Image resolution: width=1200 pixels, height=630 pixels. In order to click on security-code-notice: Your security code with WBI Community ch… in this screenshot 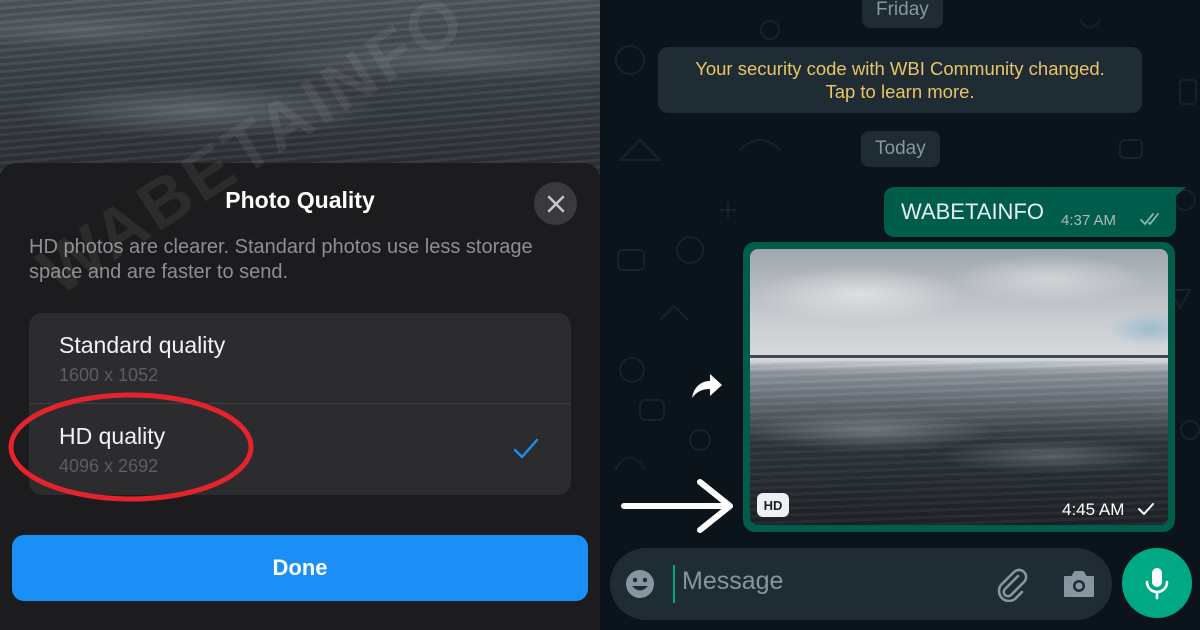, I will do `click(900, 80)`.